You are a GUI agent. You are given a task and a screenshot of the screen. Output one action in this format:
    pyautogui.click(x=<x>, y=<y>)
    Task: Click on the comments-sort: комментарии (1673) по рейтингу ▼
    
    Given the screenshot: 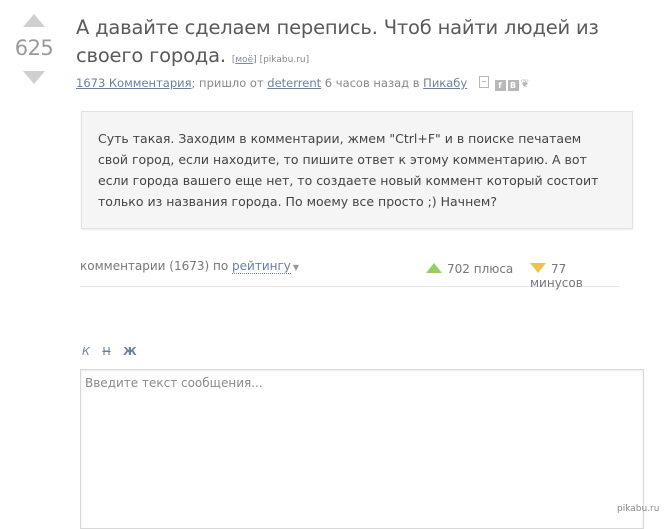 What is the action you would take?
    pyautogui.click(x=189, y=266)
    